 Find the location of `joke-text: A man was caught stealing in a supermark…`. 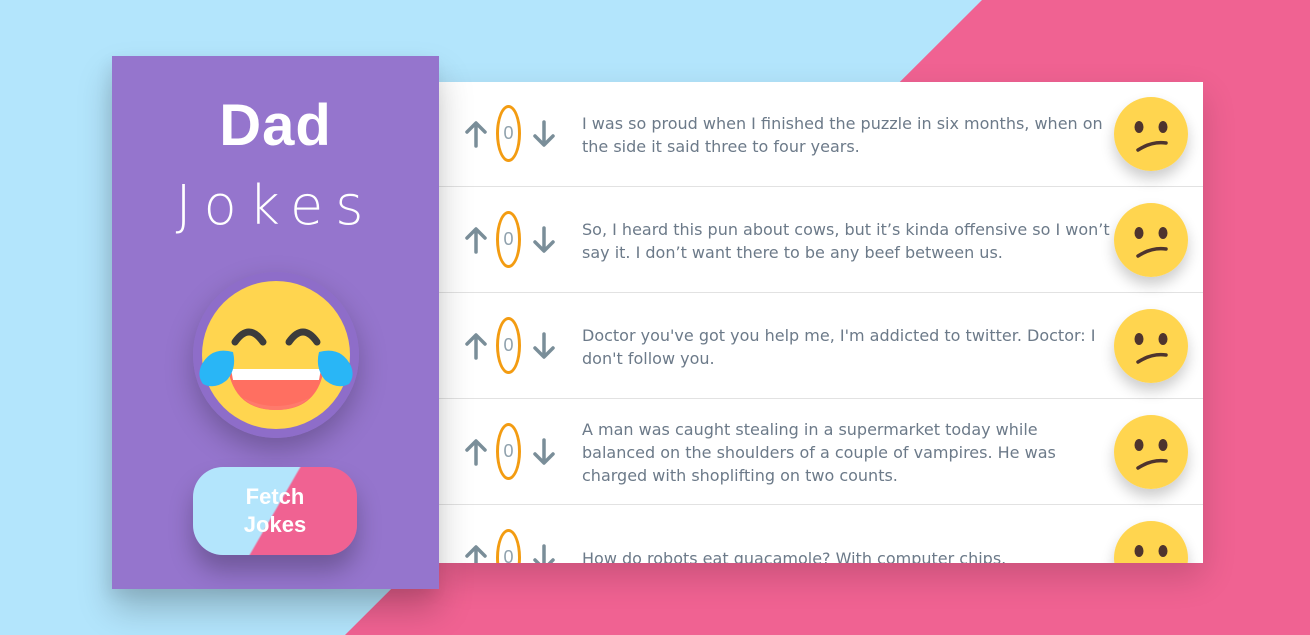

joke-text: A man was caught stealing in a supermark… is located at coordinates (819, 452).